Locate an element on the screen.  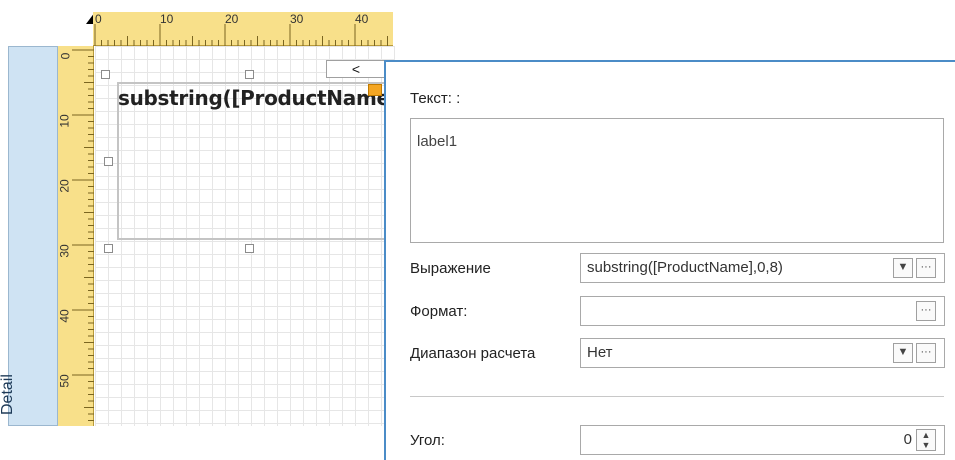
ruler-left-label: 0 is located at coordinates (65, 56).